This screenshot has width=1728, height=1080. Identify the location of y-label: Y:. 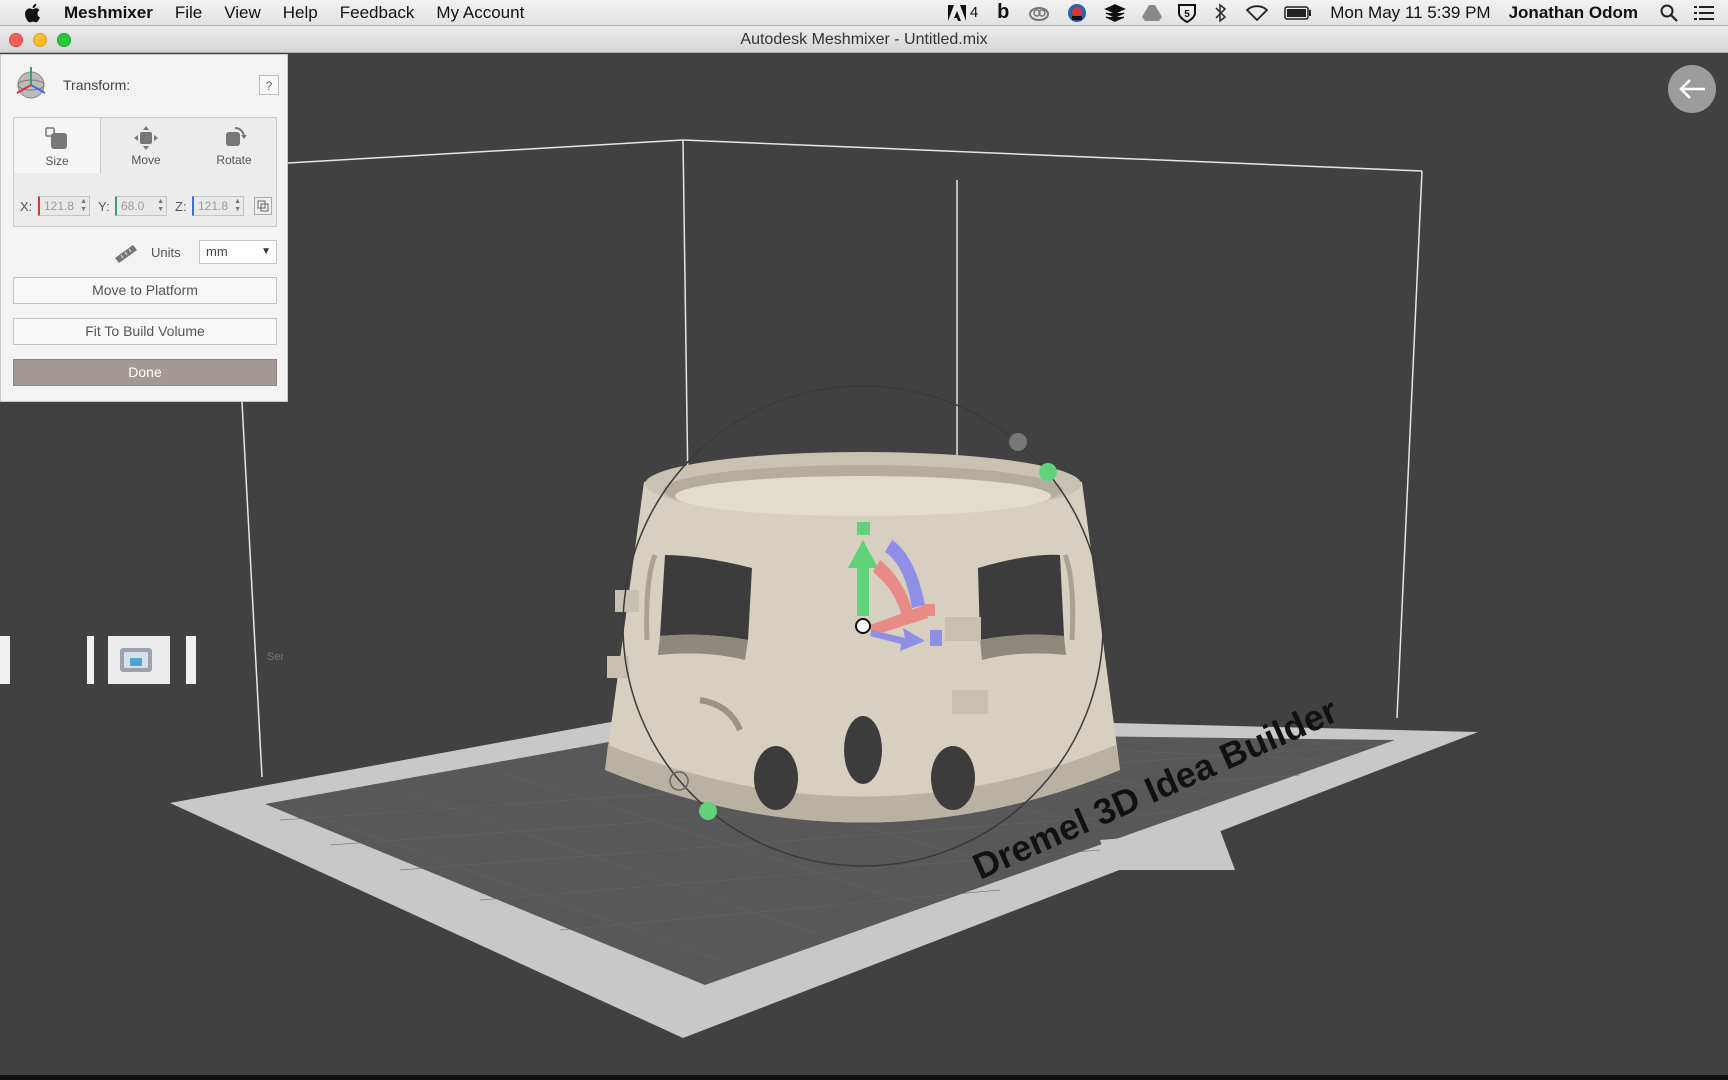
(104, 206).